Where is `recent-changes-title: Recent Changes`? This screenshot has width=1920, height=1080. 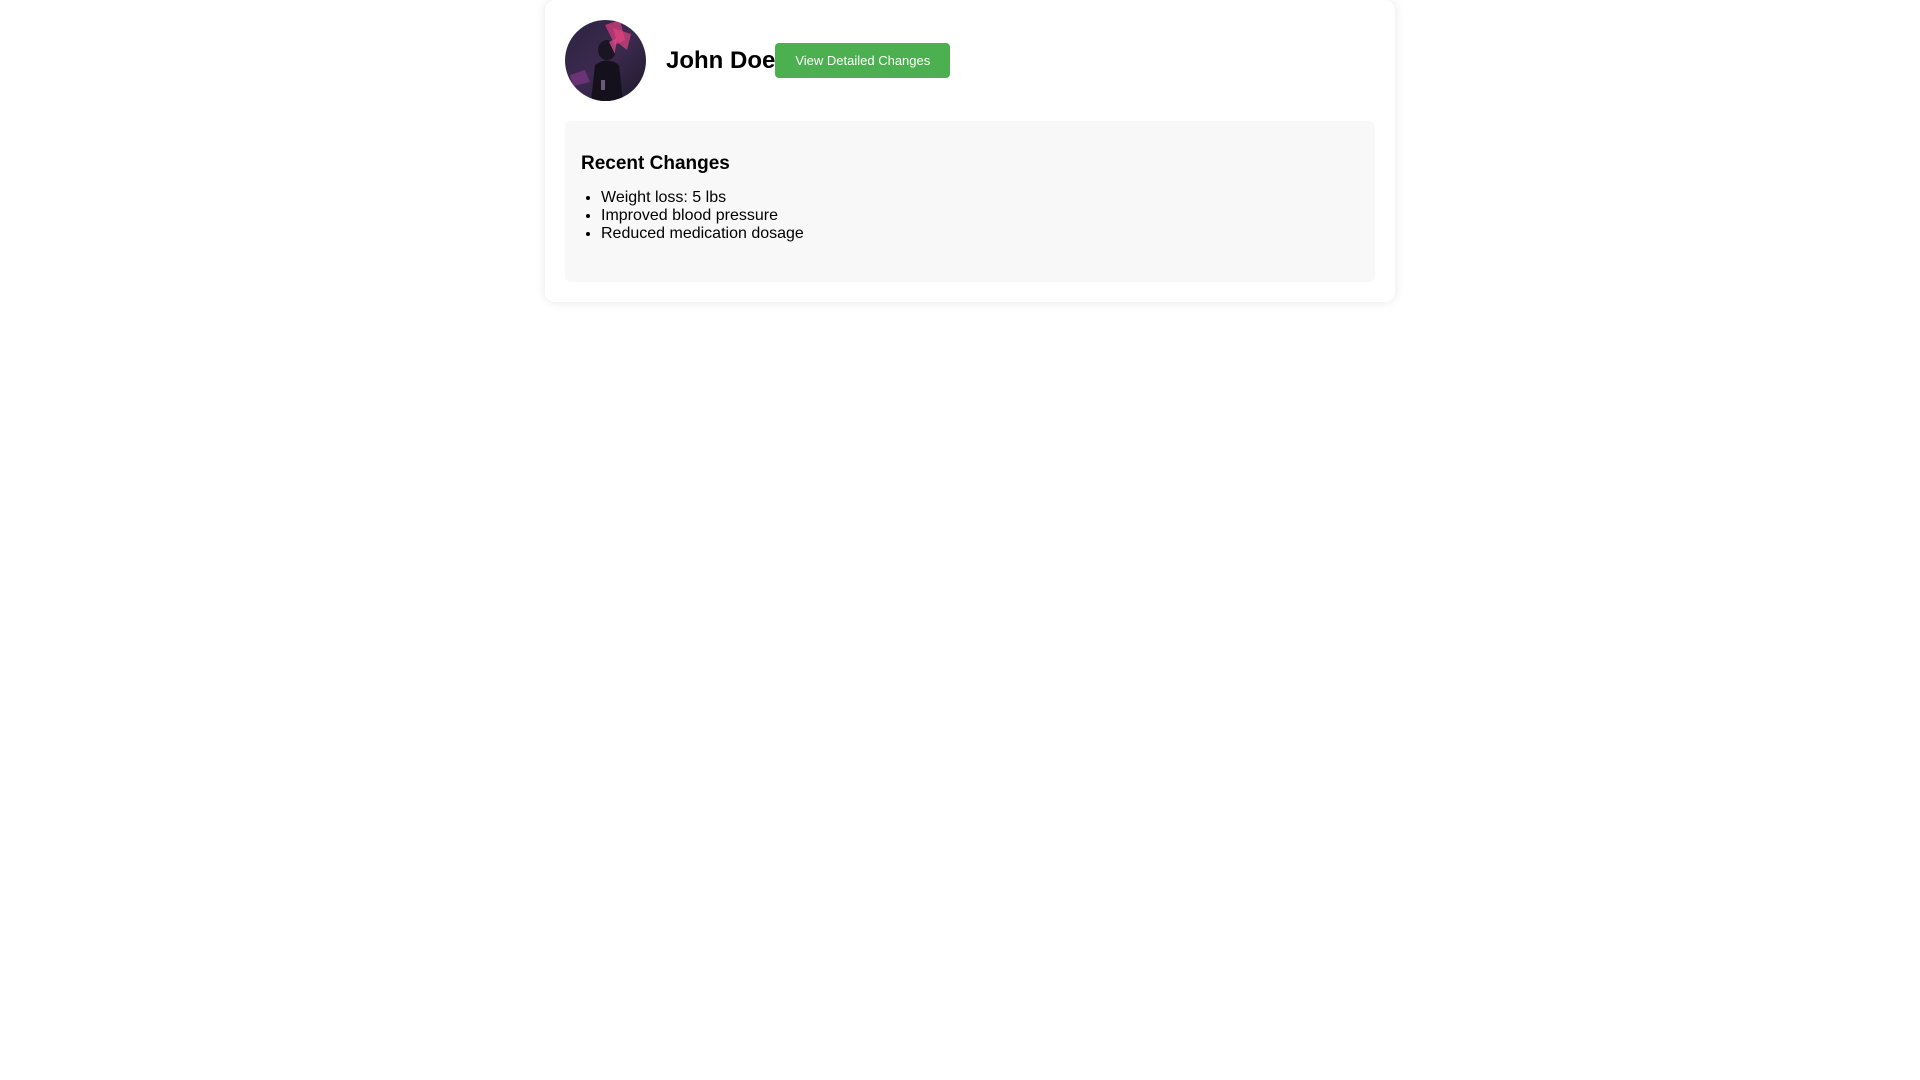
recent-changes-title: Recent Changes is located at coordinates (655, 163).